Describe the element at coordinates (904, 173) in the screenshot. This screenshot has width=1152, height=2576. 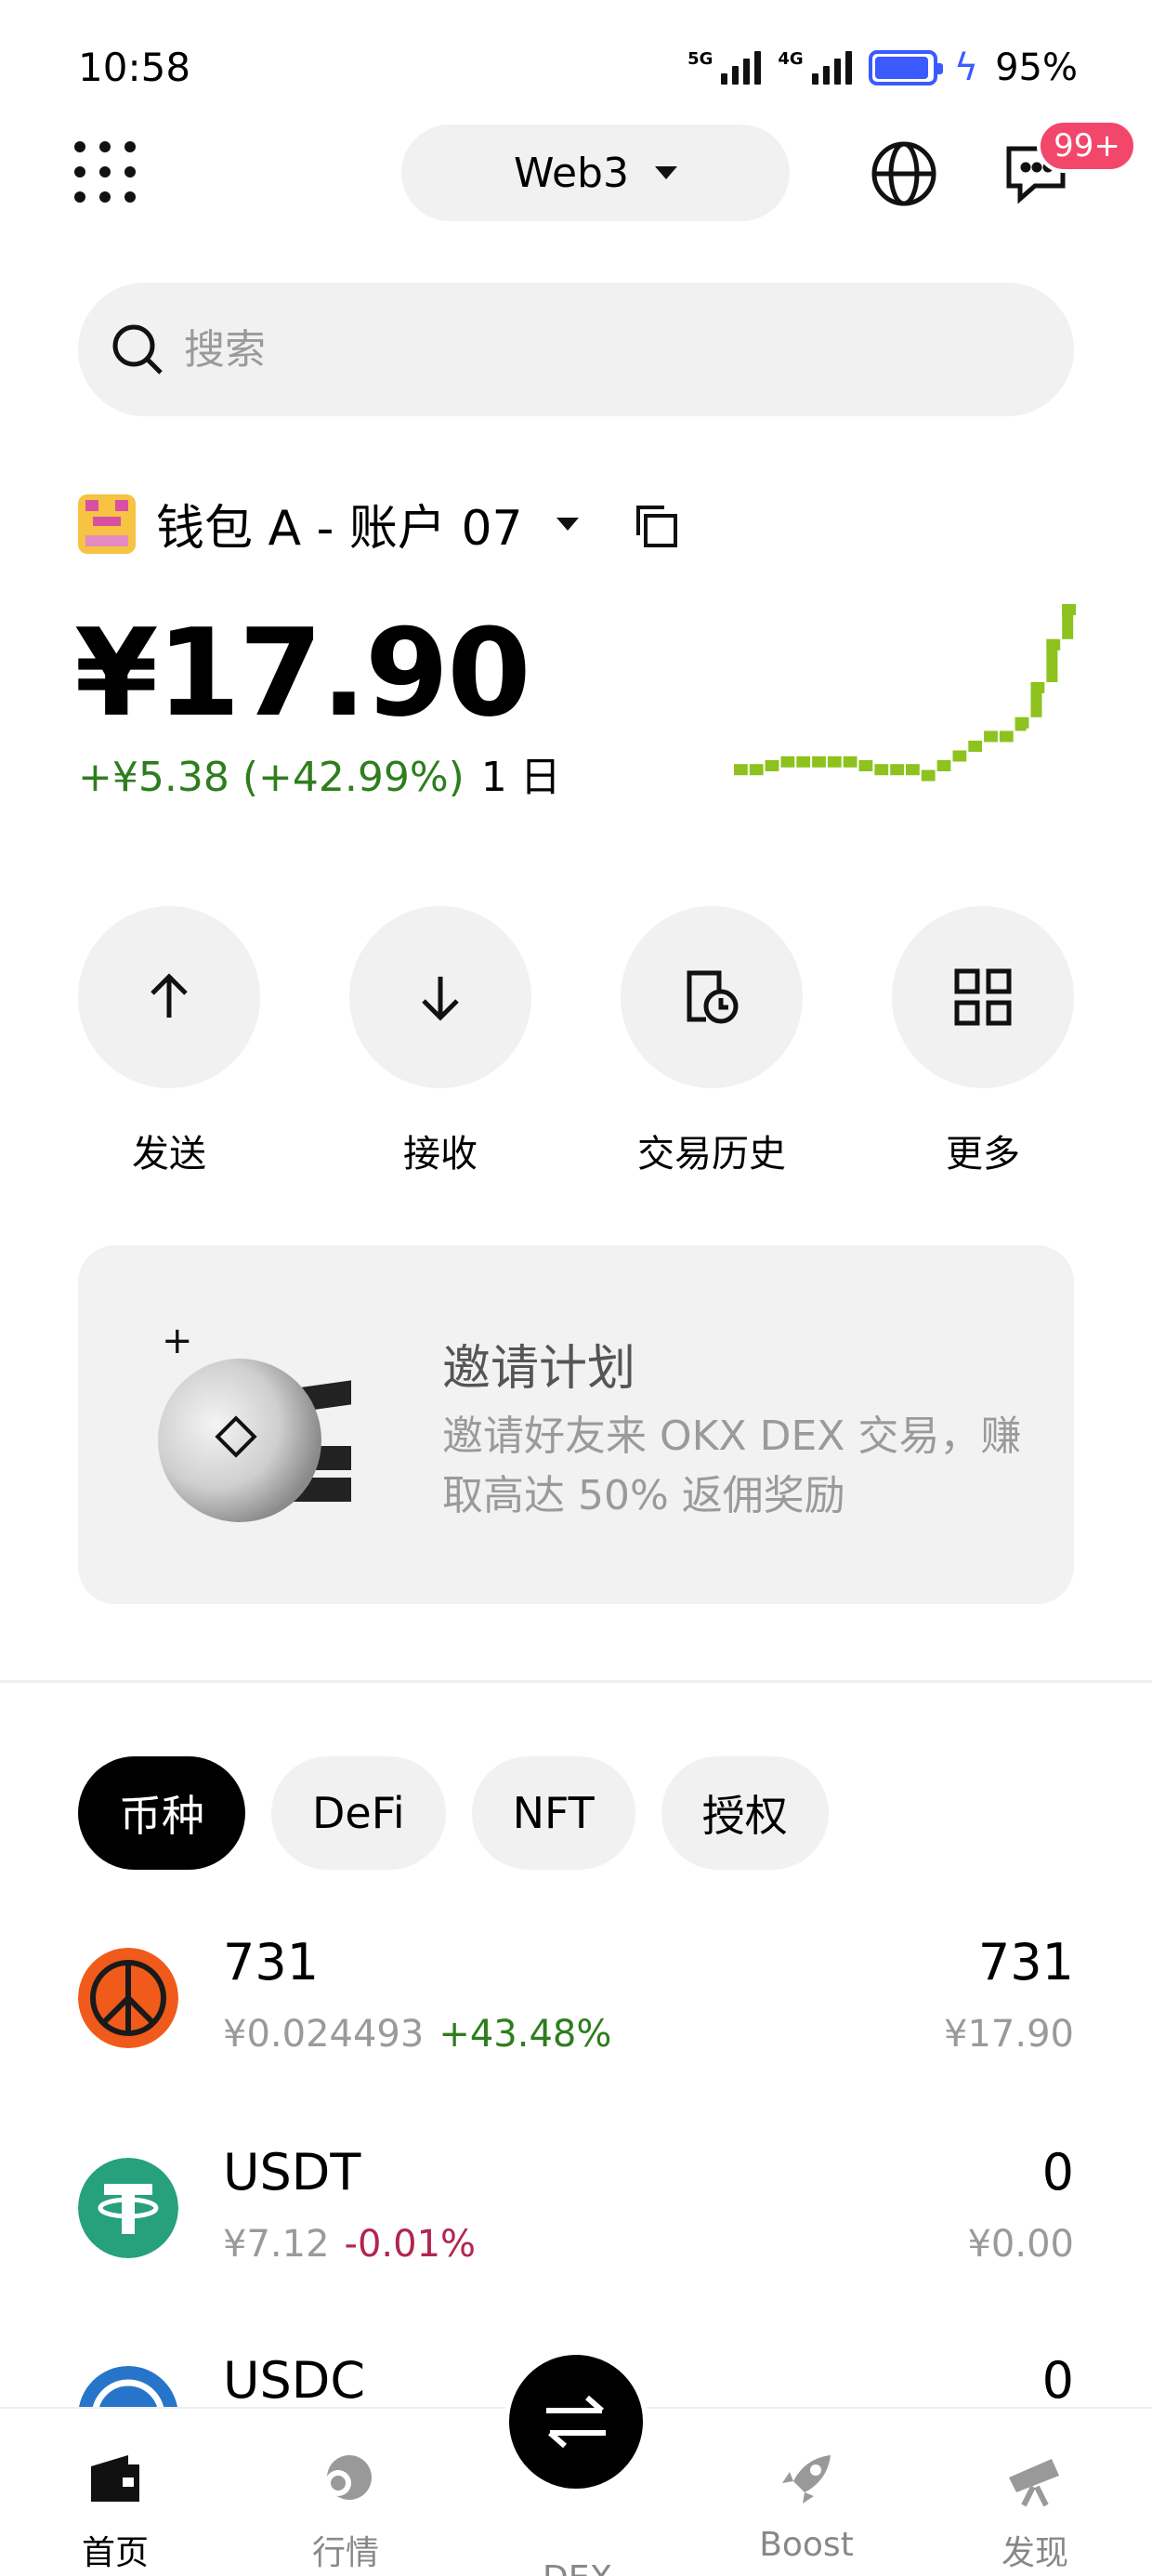
I see `globe-icon` at that location.